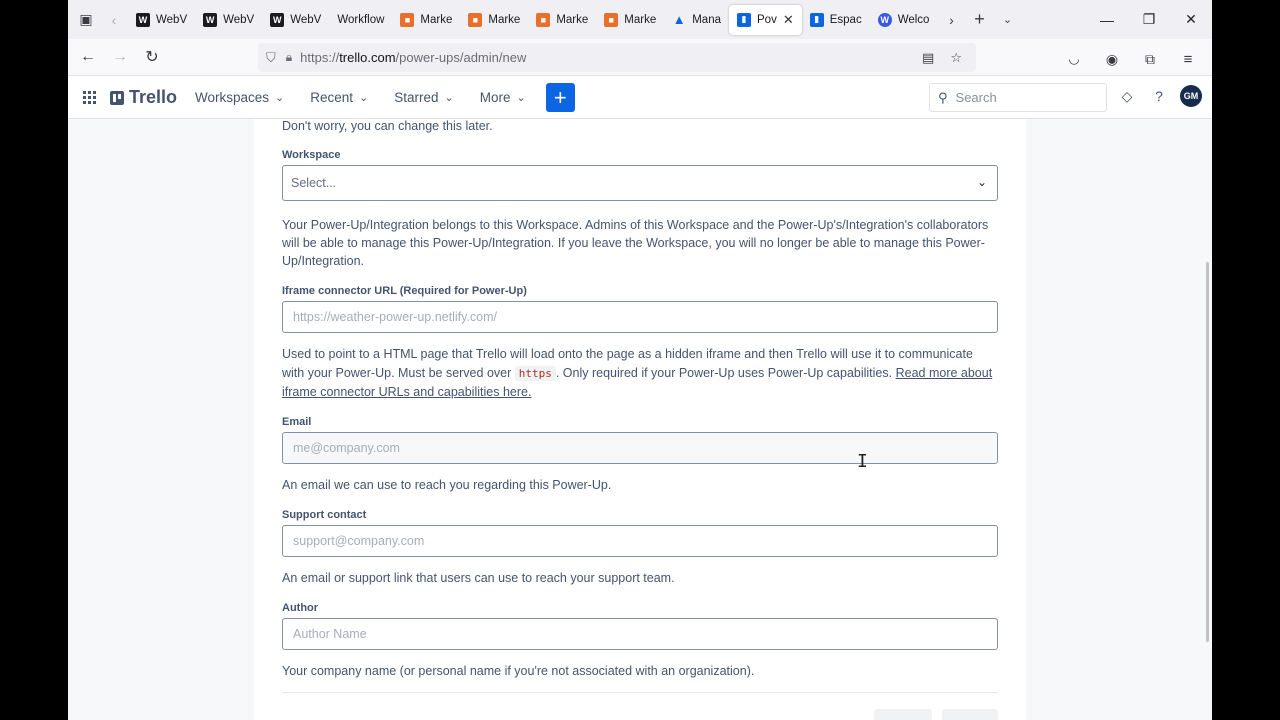 Image resolution: width=1280 pixels, height=720 pixels. What do you see at coordinates (696, 20) in the screenshot?
I see `browser-tab: ▲ Mana` at bounding box center [696, 20].